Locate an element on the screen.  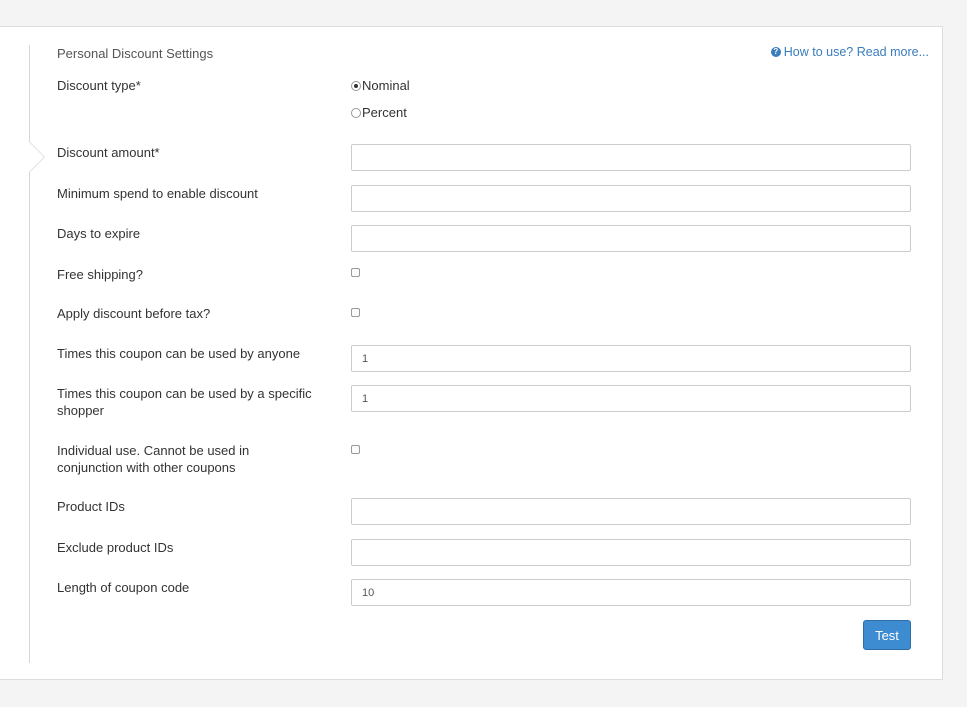
section-divider-line is located at coordinates (29, 354).